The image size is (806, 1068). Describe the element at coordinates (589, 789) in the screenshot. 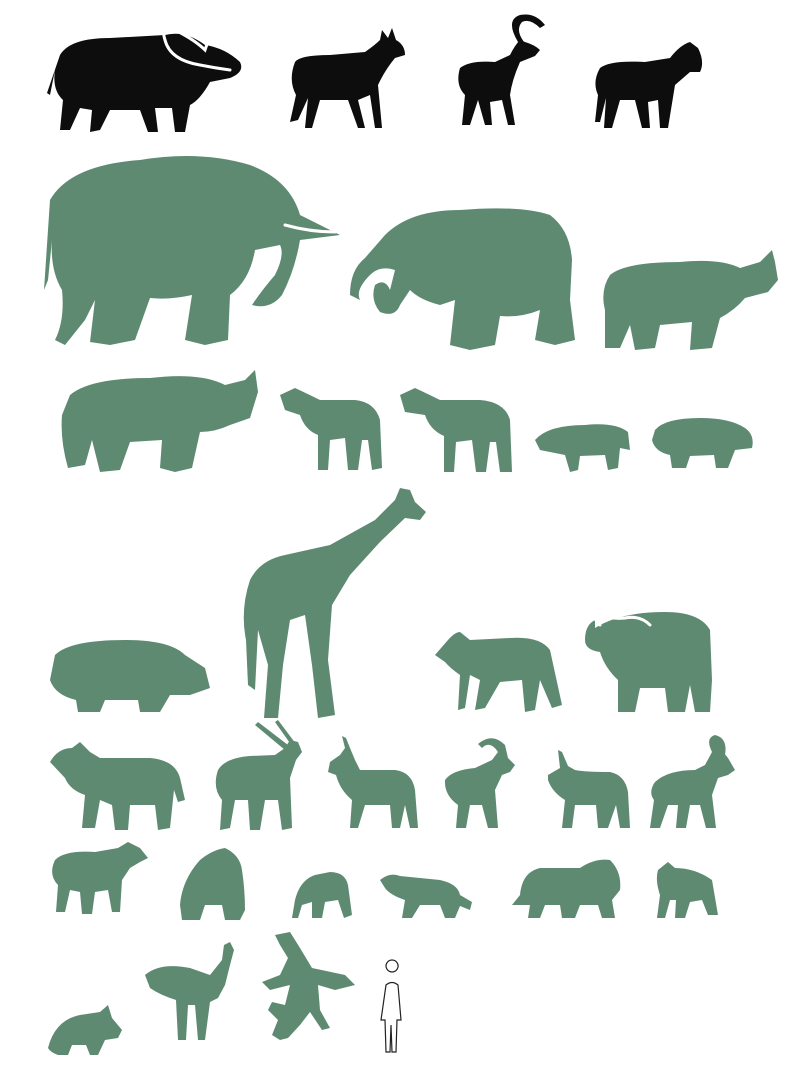

I see `nyala-silhouette` at that location.